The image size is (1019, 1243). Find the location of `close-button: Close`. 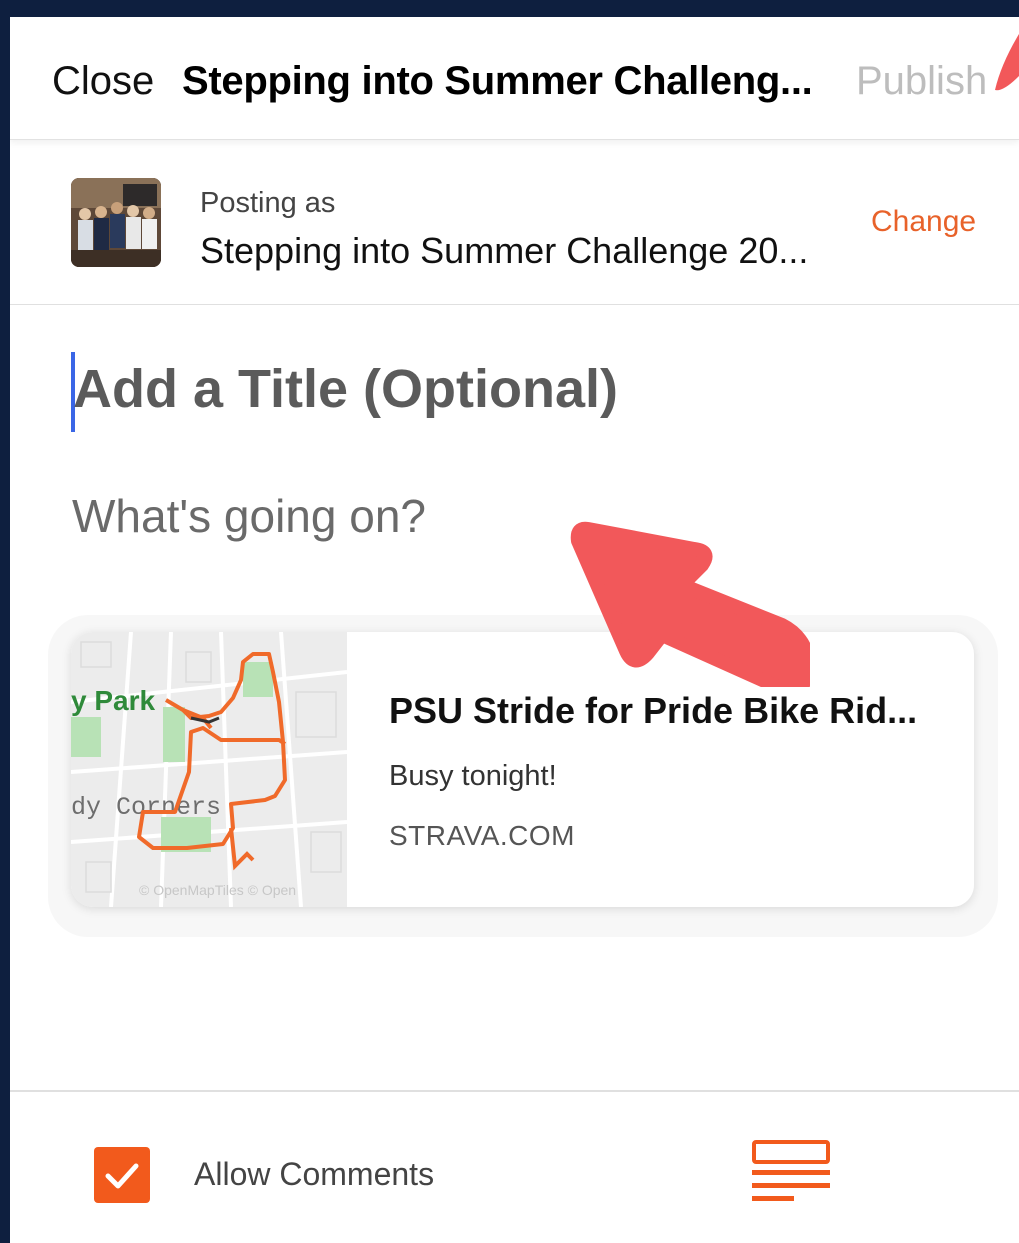

close-button: Close is located at coordinates (103, 81).